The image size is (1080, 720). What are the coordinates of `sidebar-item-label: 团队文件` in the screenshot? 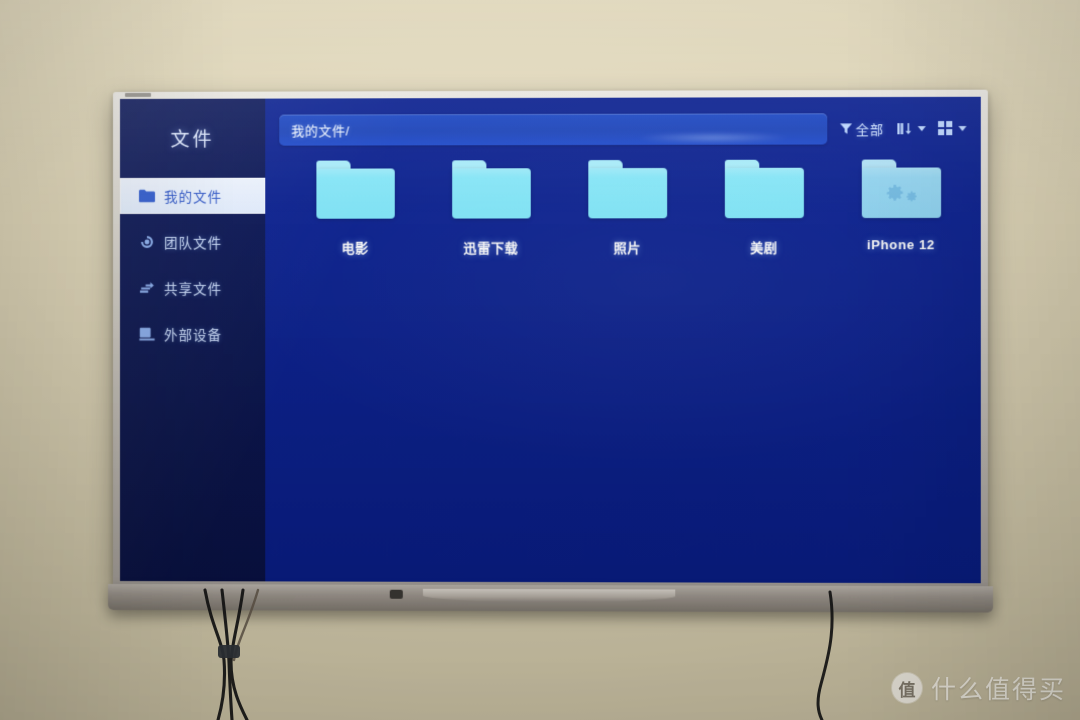 It's located at (193, 243).